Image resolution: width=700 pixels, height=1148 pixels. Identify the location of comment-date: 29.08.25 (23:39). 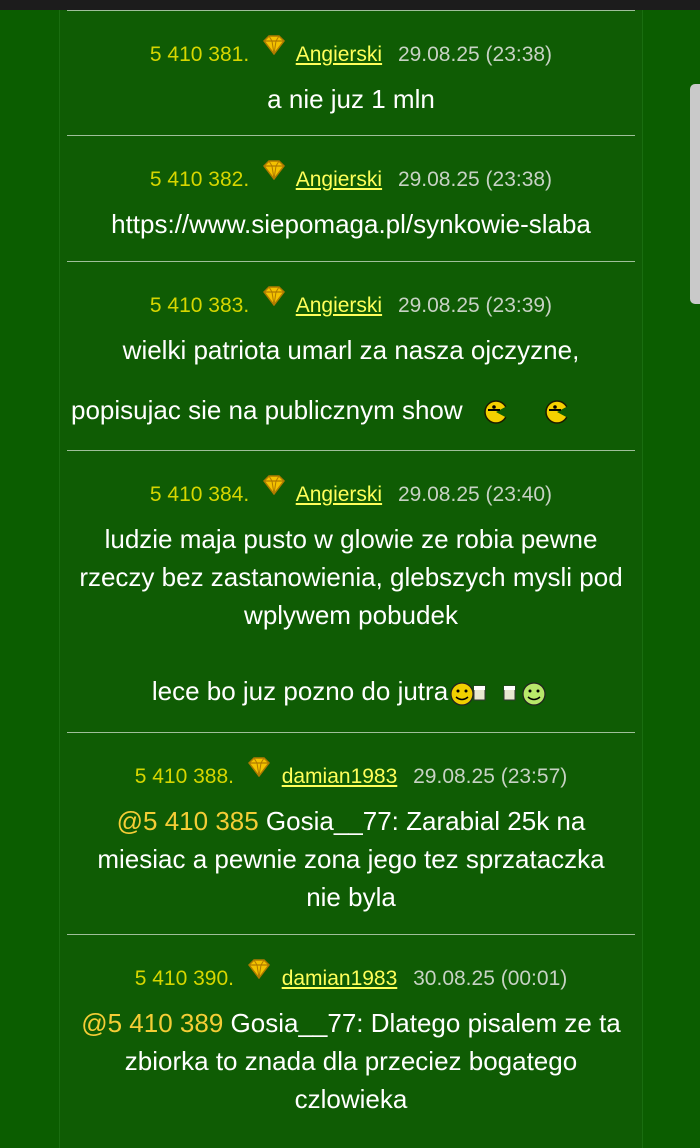
(475, 305).